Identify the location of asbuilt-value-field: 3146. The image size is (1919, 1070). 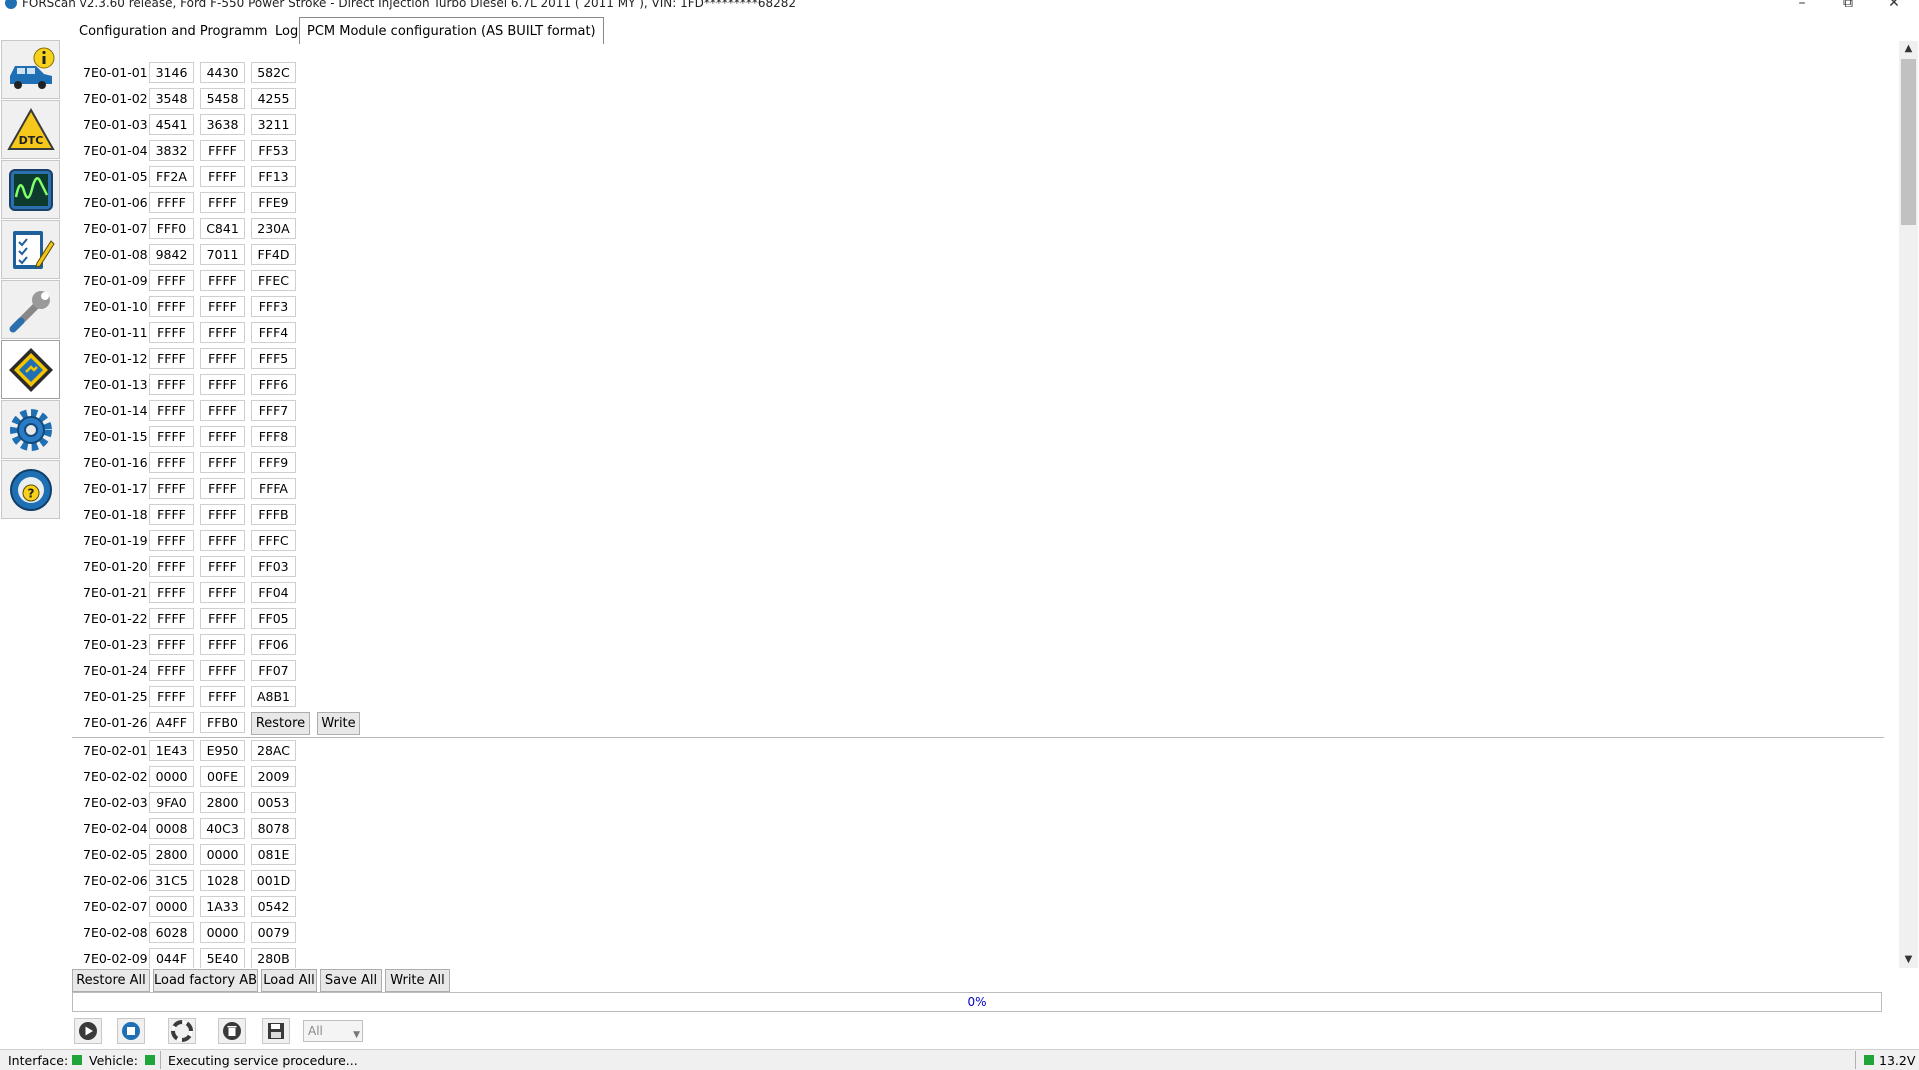
(171, 72).